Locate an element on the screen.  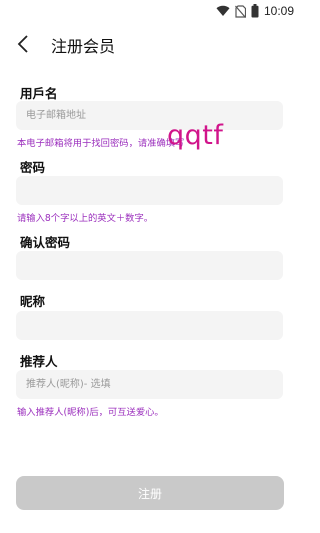
referrer-field is located at coordinates (149, 384).